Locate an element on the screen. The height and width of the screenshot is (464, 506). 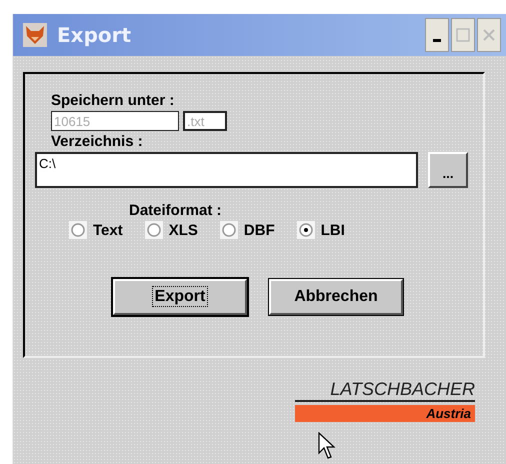
format-radio: XLS is located at coordinates (171, 230).